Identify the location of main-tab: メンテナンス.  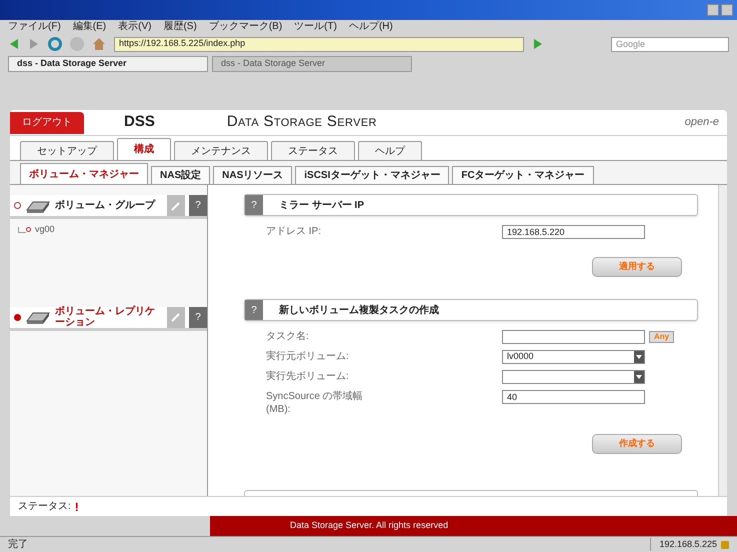
(221, 150).